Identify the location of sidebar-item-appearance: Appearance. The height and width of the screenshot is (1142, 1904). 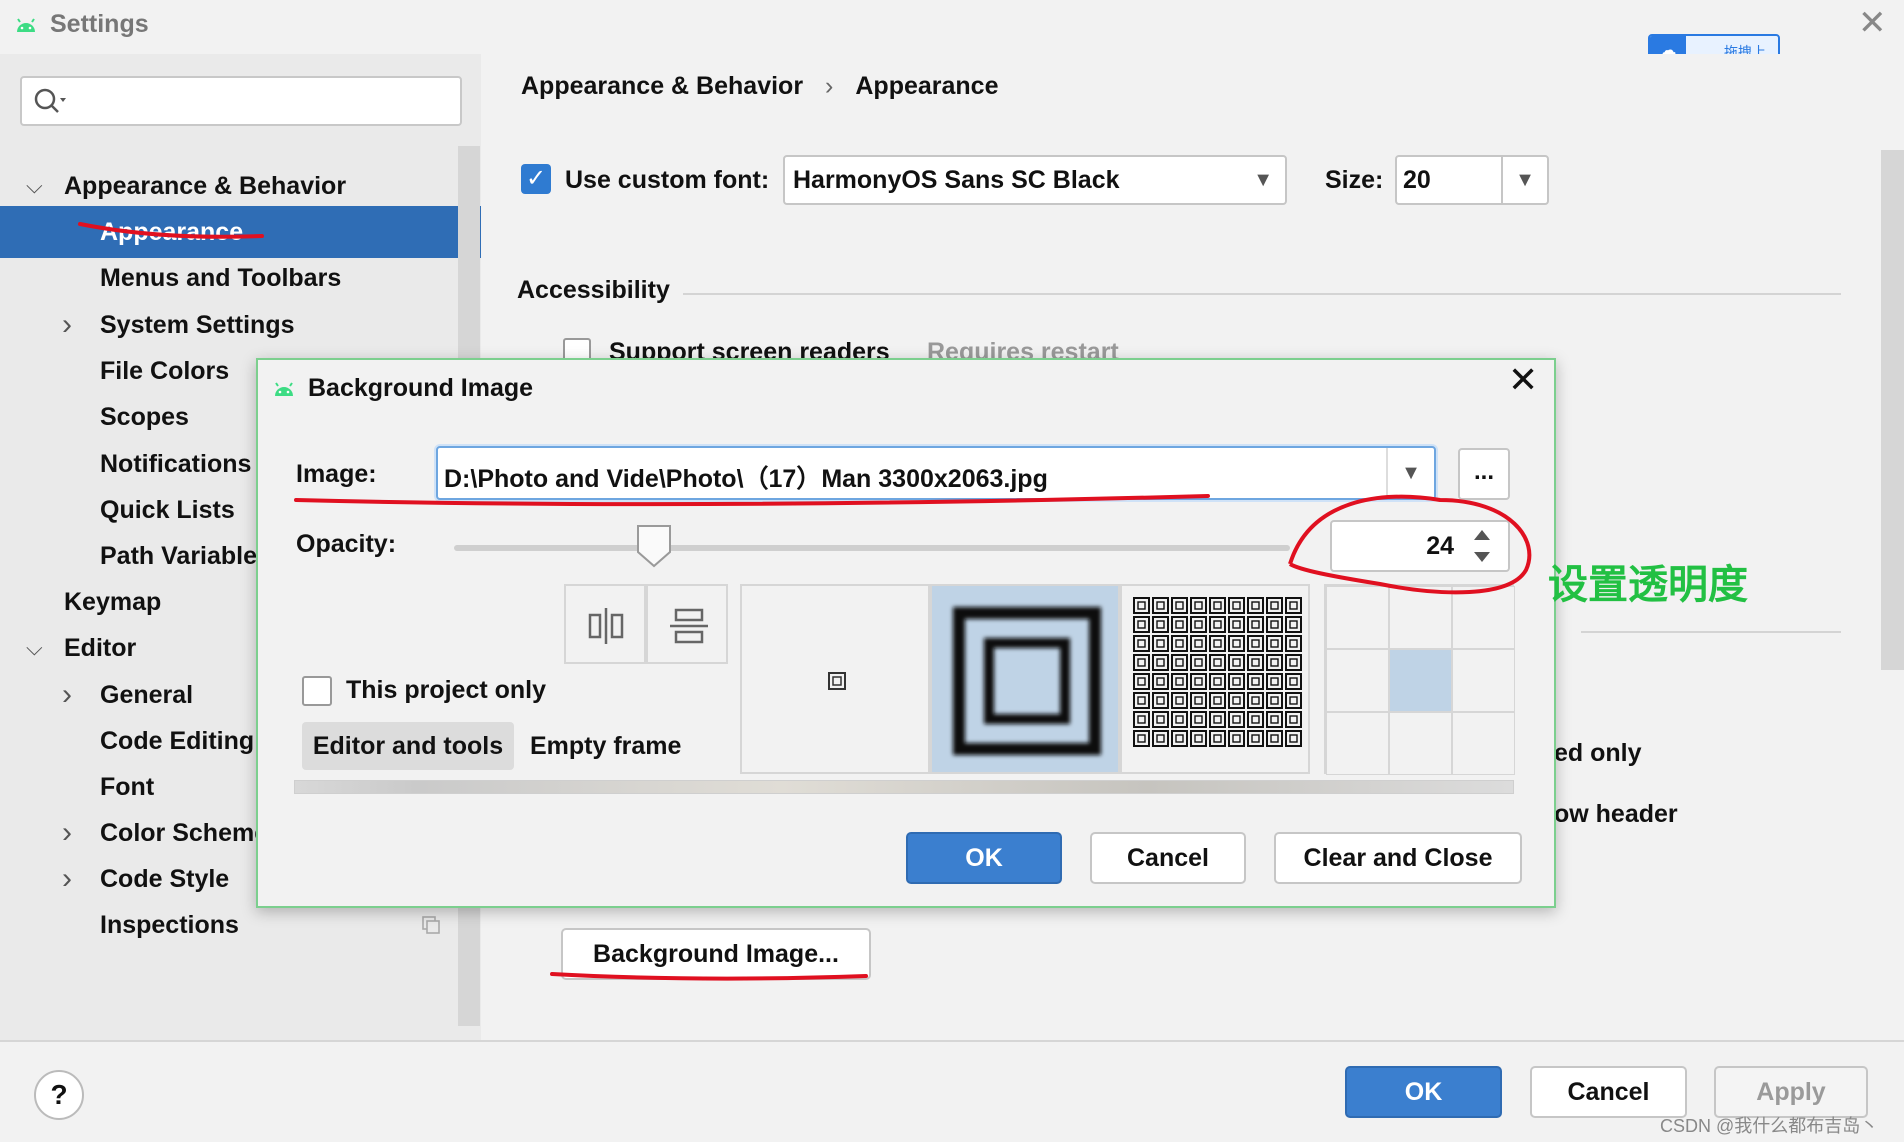
(240, 232).